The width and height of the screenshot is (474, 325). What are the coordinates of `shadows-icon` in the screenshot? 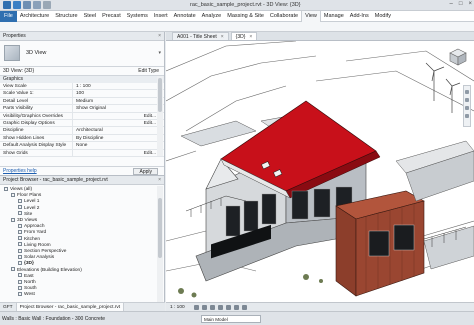 It's located at (220, 307).